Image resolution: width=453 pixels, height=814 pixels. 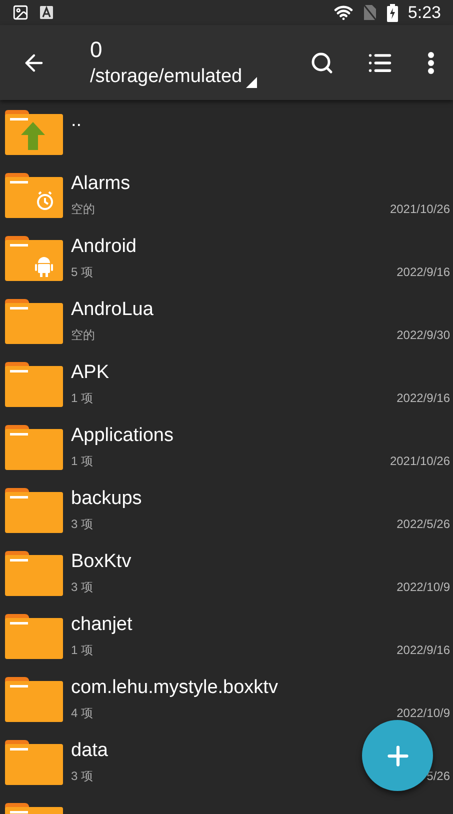 I want to click on file-list-item: APK 1 项 2022/9/16, so click(x=226, y=383).